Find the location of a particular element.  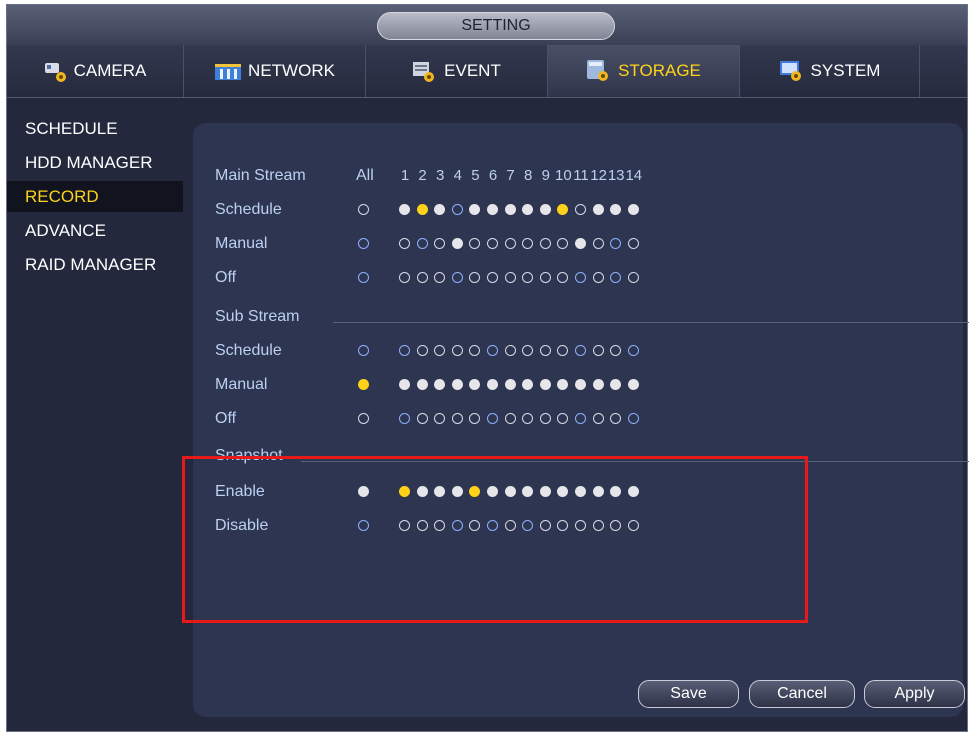

cancel-button: Cancel is located at coordinates (802, 694).